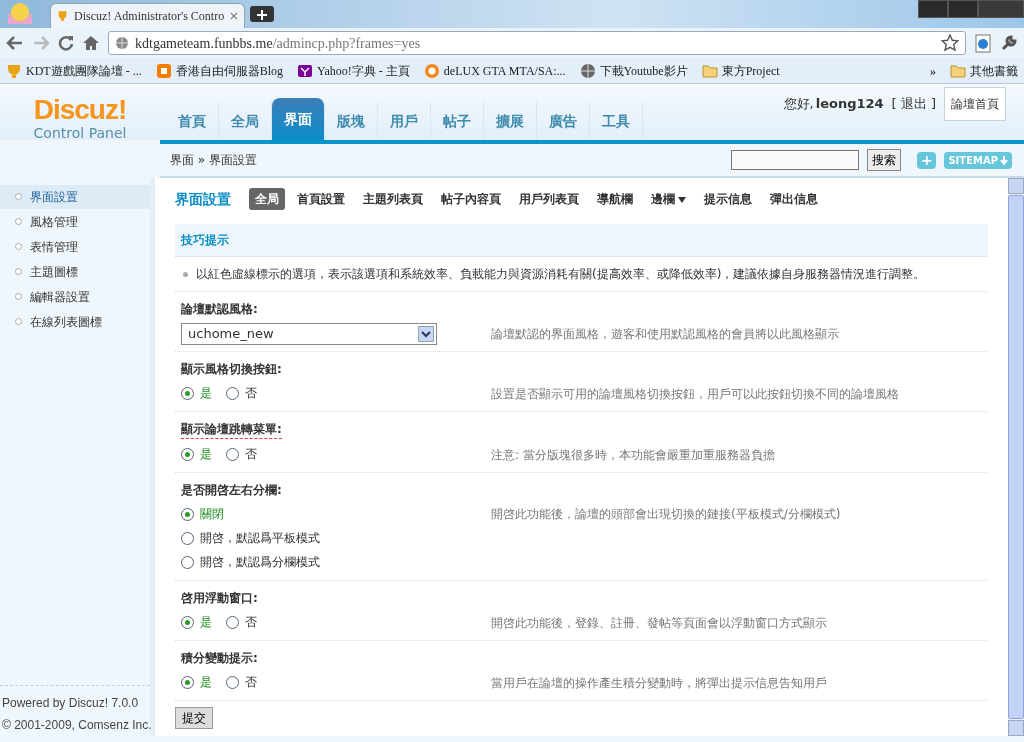 Image resolution: width=1024 pixels, height=742 pixels. What do you see at coordinates (1016, 457) in the screenshot?
I see `scrollbar` at bounding box center [1016, 457].